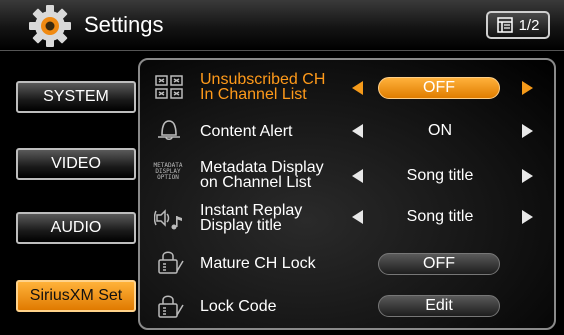 The width and height of the screenshot is (564, 335). What do you see at coordinates (124, 24) in the screenshot?
I see `page-title: Settings` at bounding box center [124, 24].